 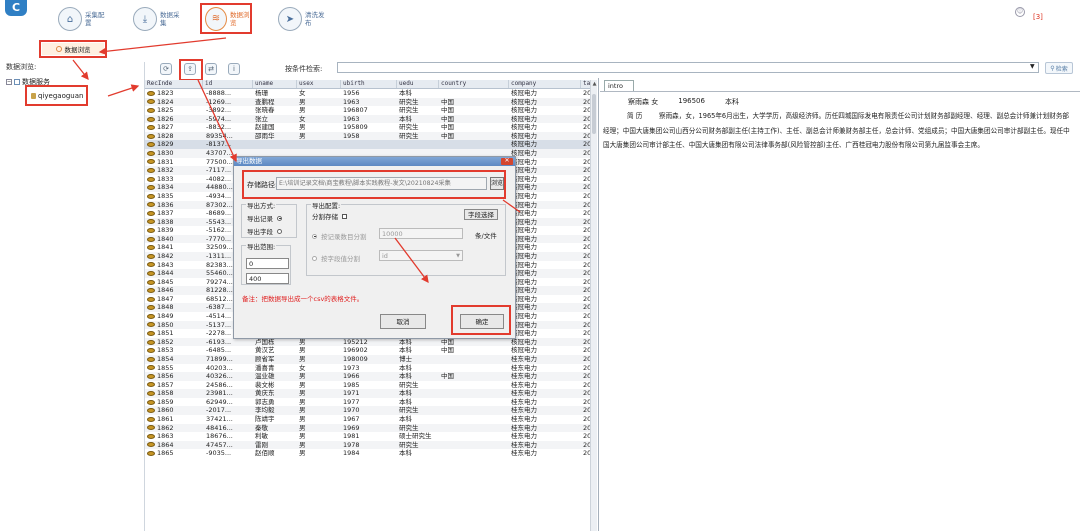 I want to click on checkbox-icon, so click(x=344, y=216).